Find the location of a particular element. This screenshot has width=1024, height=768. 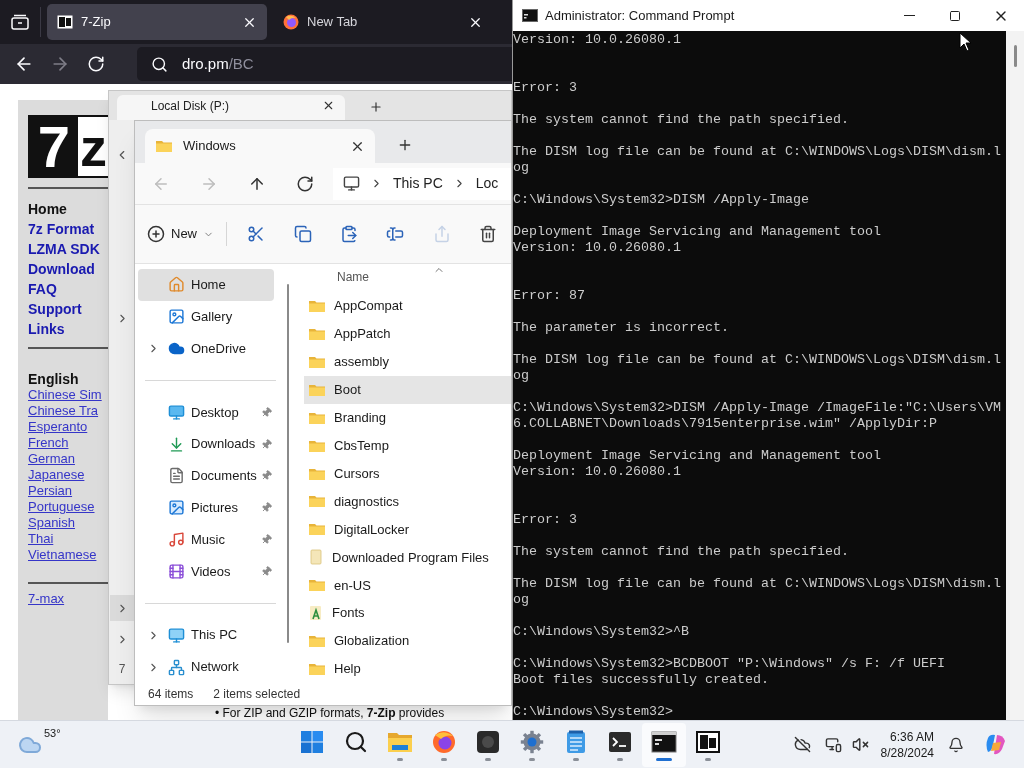

address-bar: This PC Loc is located at coordinates (422, 183).